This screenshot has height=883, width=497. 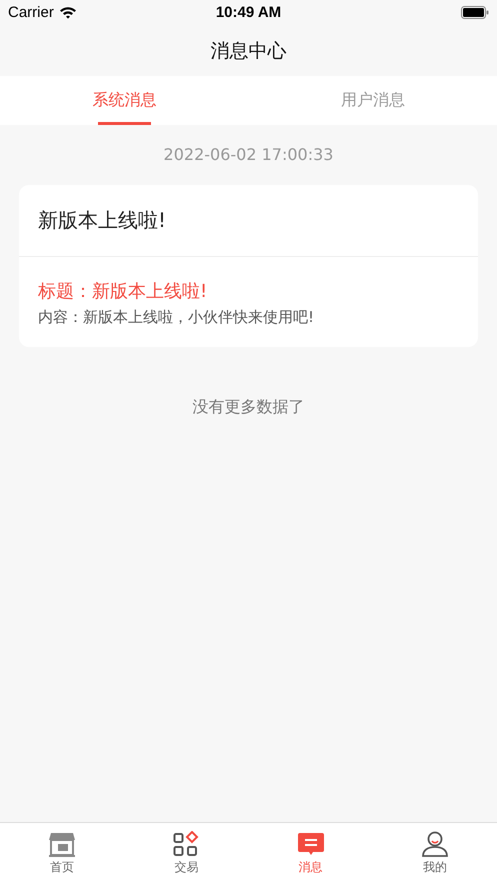 I want to click on status-time: 10:49 AM, so click(x=249, y=12).